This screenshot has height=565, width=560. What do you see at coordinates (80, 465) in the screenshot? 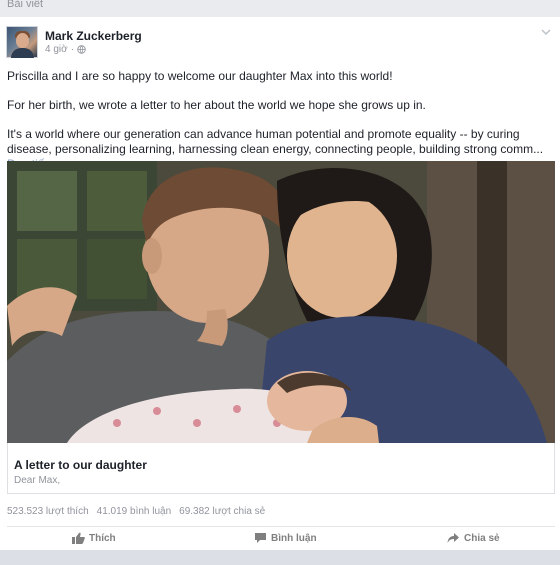
I see `link-title: A letter to our daughter` at bounding box center [80, 465].